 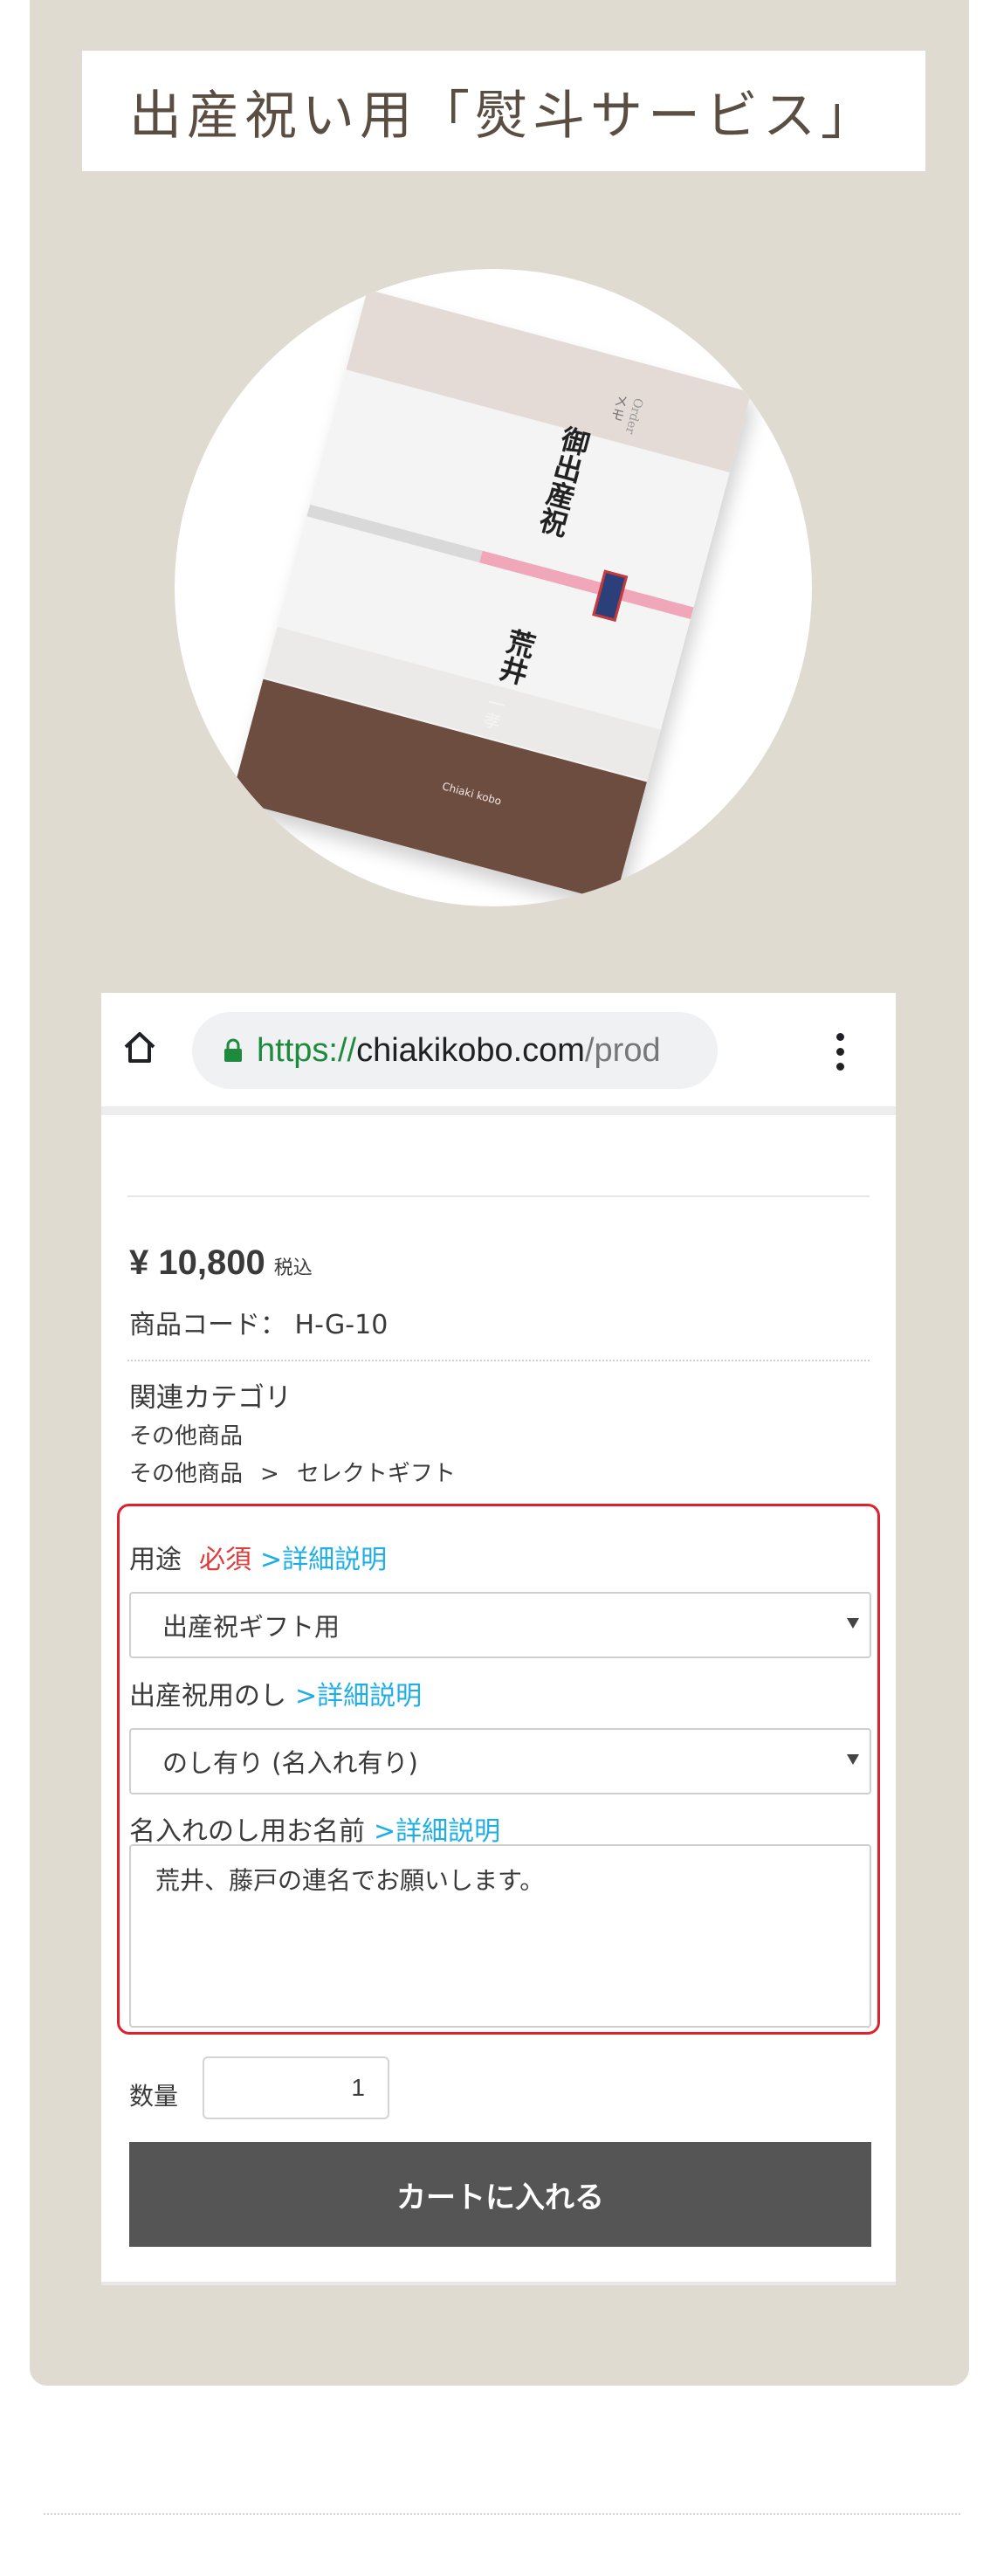 What do you see at coordinates (498, 1360) in the screenshot?
I see `divider-dotted` at bounding box center [498, 1360].